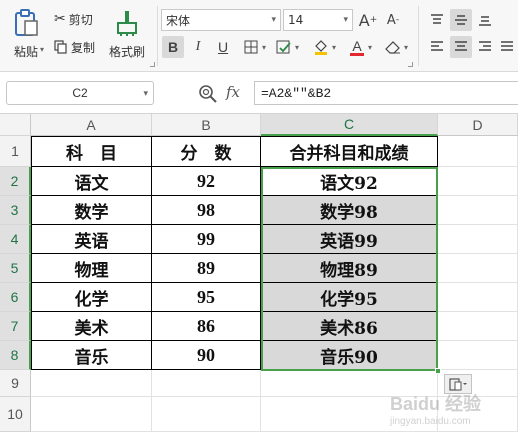 Image resolution: width=518 pixels, height=432 pixels. Describe the element at coordinates (461, 20) in the screenshot. I see `align-middle-button` at that location.